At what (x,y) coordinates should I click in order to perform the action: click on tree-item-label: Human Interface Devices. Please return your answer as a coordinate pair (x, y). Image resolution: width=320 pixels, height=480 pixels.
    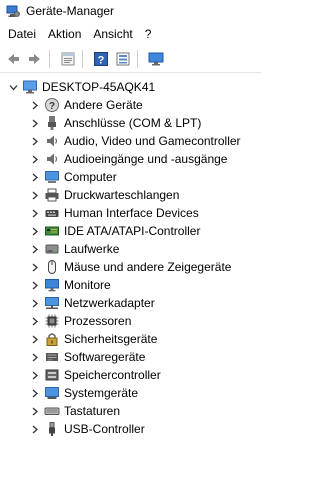
    Looking at the image, I should click on (131, 213).